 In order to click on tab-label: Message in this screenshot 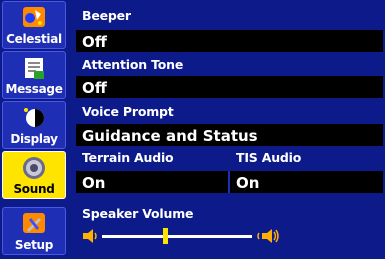, I will do `click(34, 89)`.